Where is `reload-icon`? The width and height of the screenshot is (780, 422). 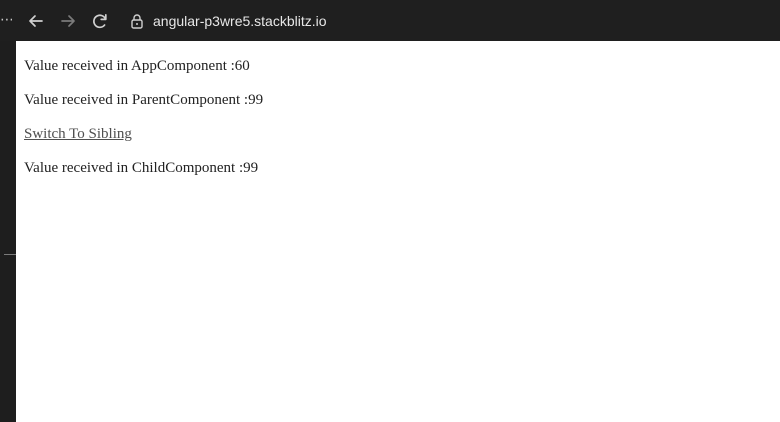
reload-icon is located at coordinates (100, 21).